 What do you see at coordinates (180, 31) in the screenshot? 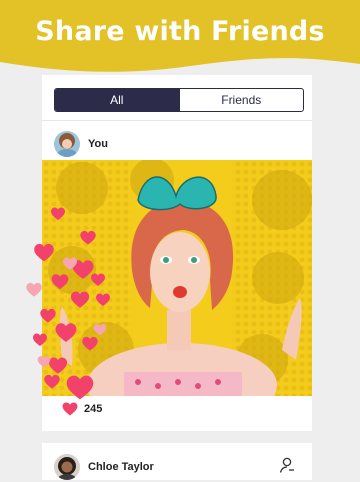
I see `headline: Share with Friends` at bounding box center [180, 31].